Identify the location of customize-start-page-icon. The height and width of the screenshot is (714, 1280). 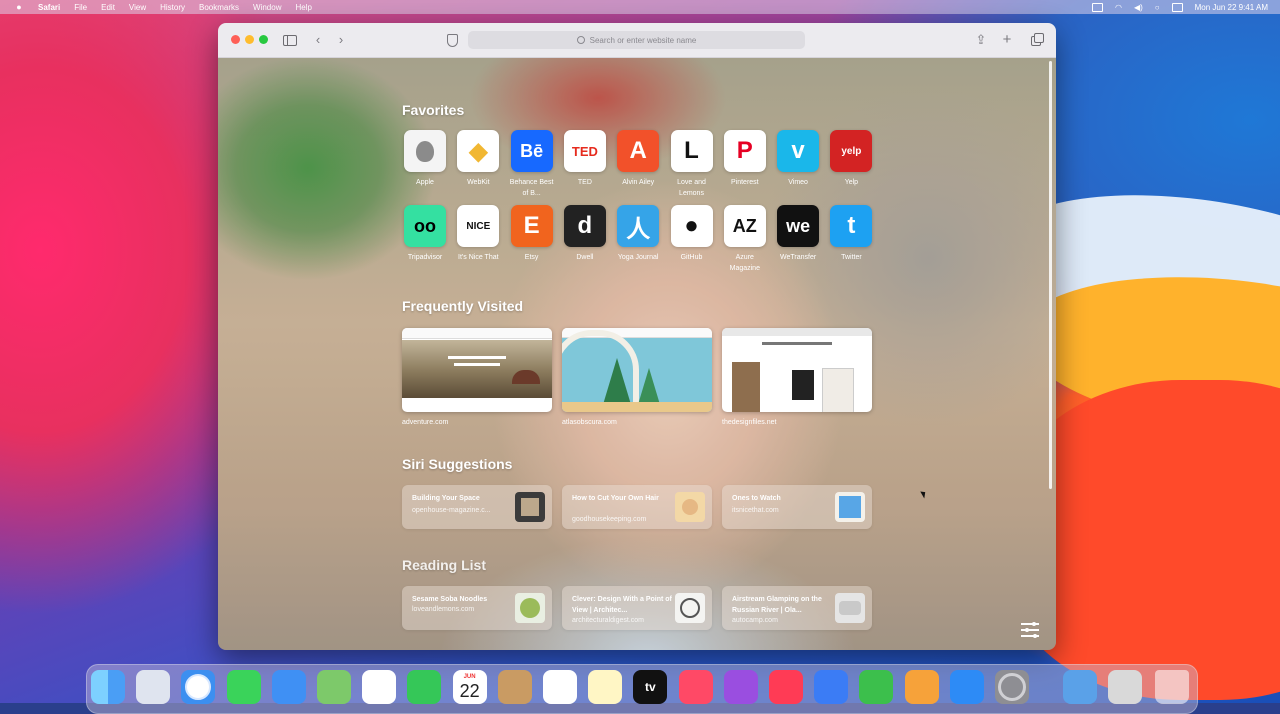
(1030, 629).